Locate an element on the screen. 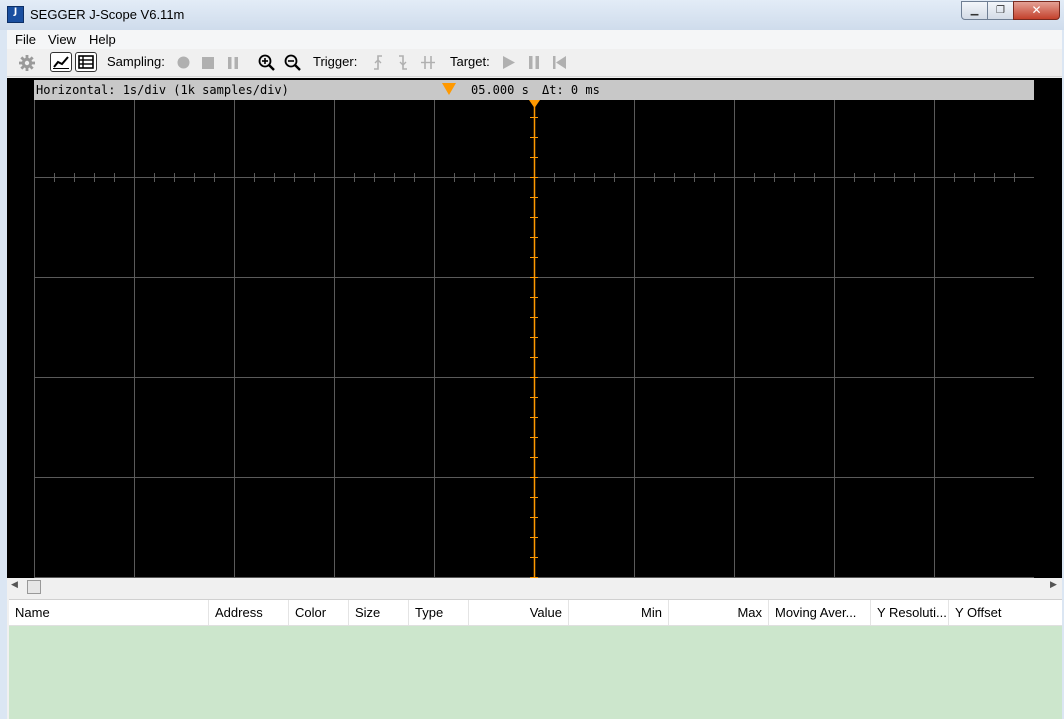  trigger-rising-button is located at coordinates (378, 62).